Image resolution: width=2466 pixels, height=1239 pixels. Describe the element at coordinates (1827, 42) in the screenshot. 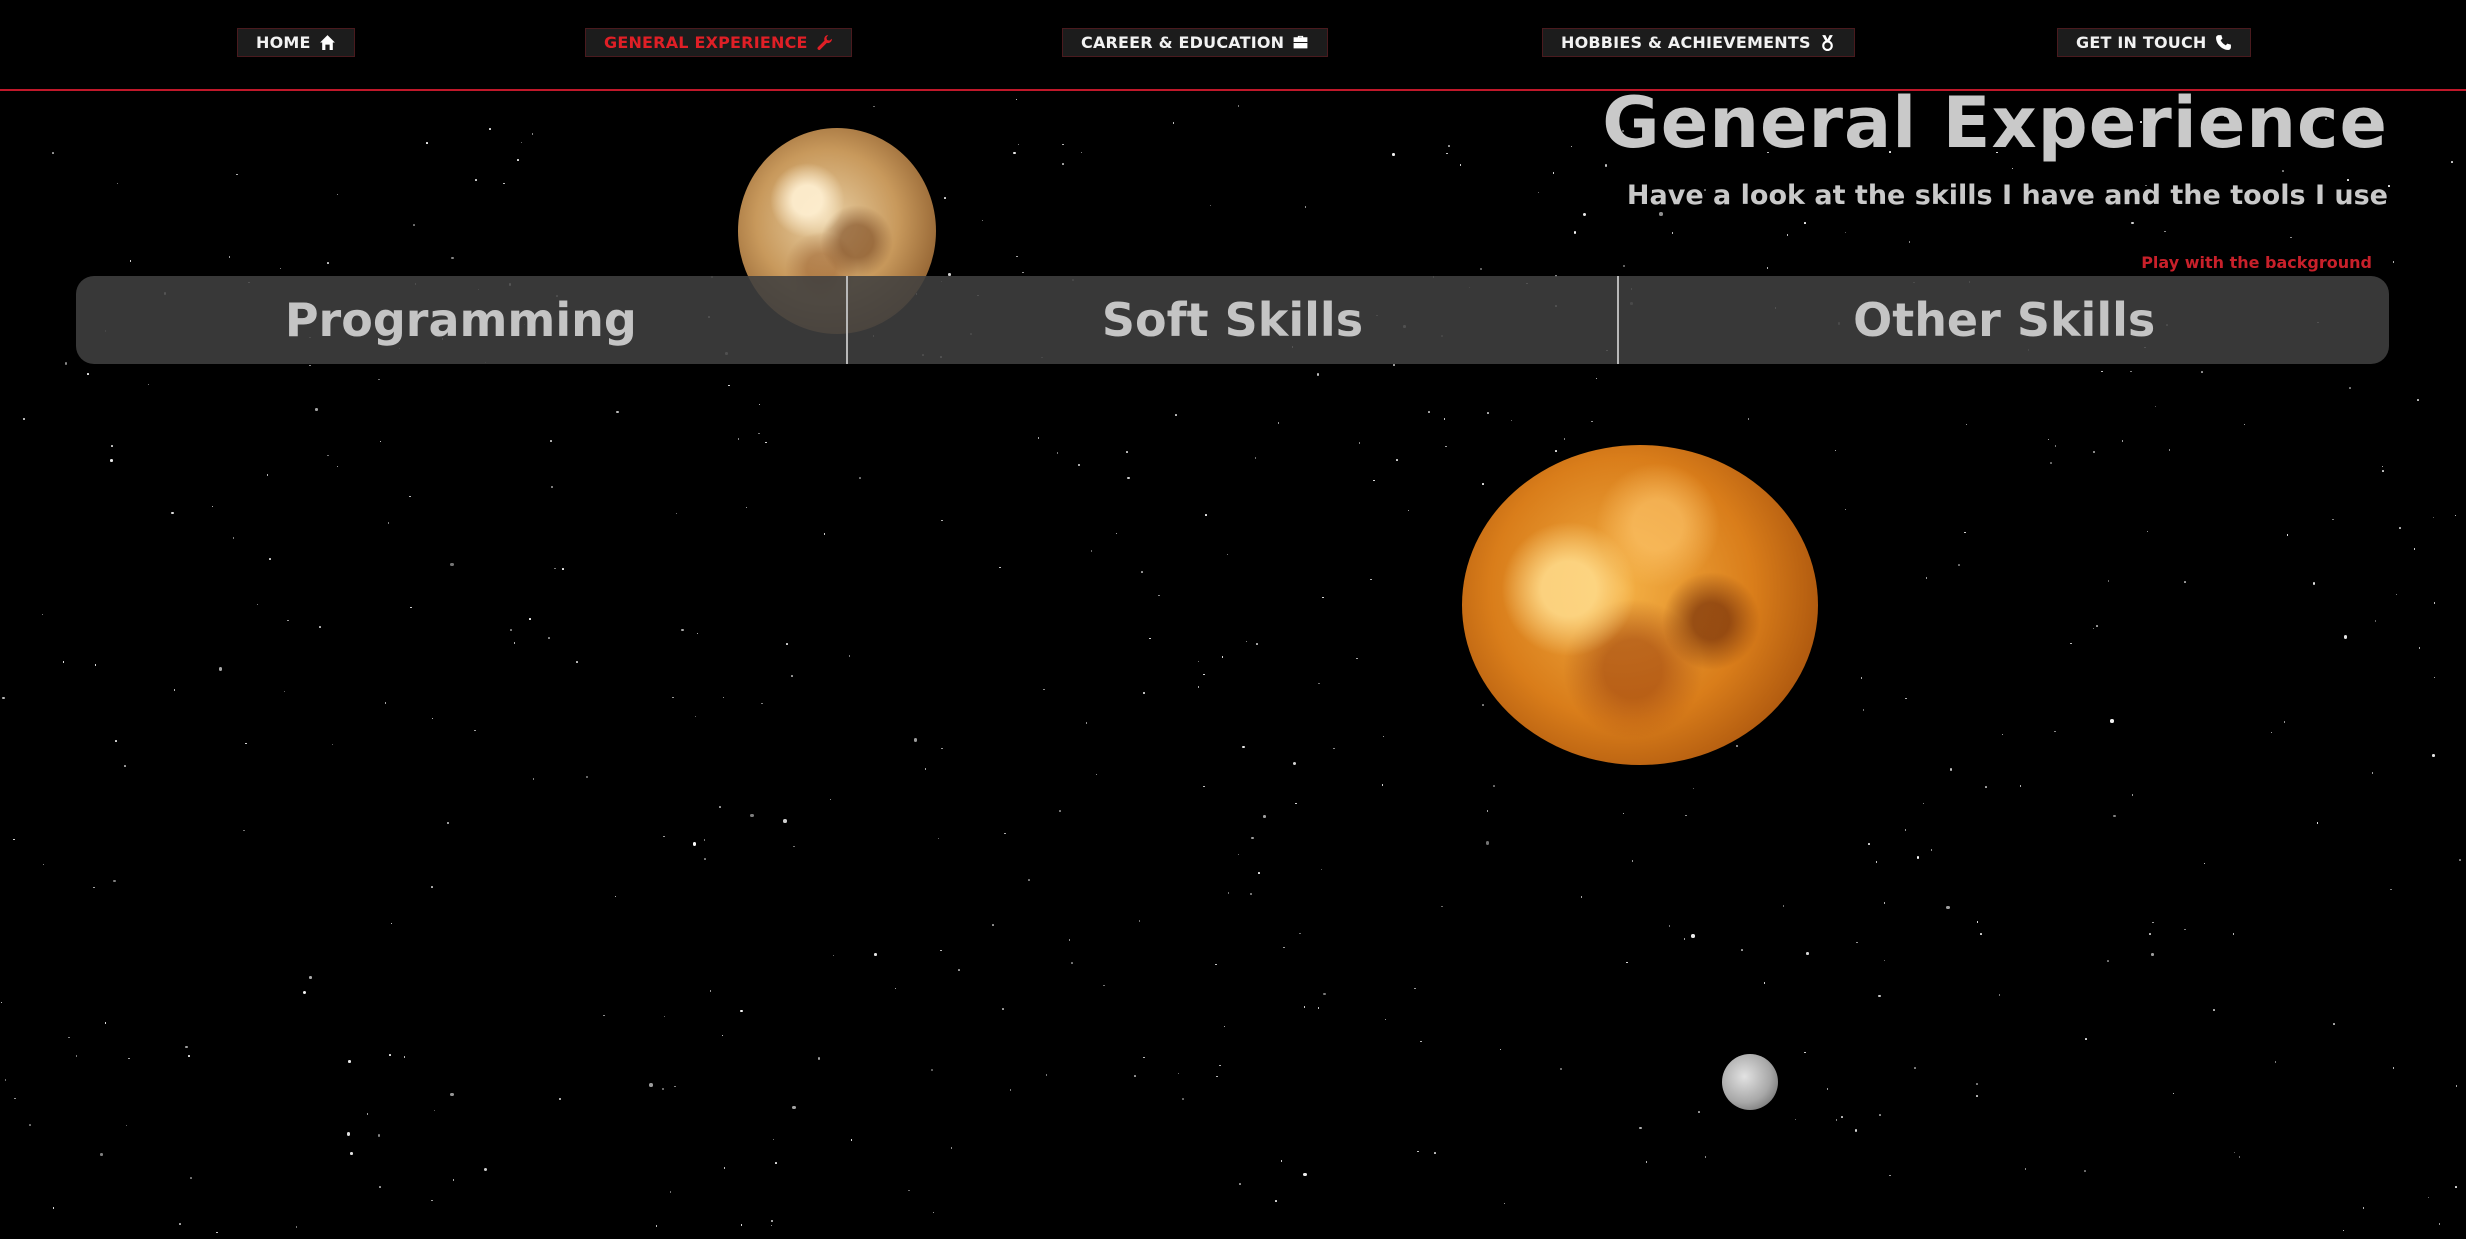

I see `medal-icon` at that location.